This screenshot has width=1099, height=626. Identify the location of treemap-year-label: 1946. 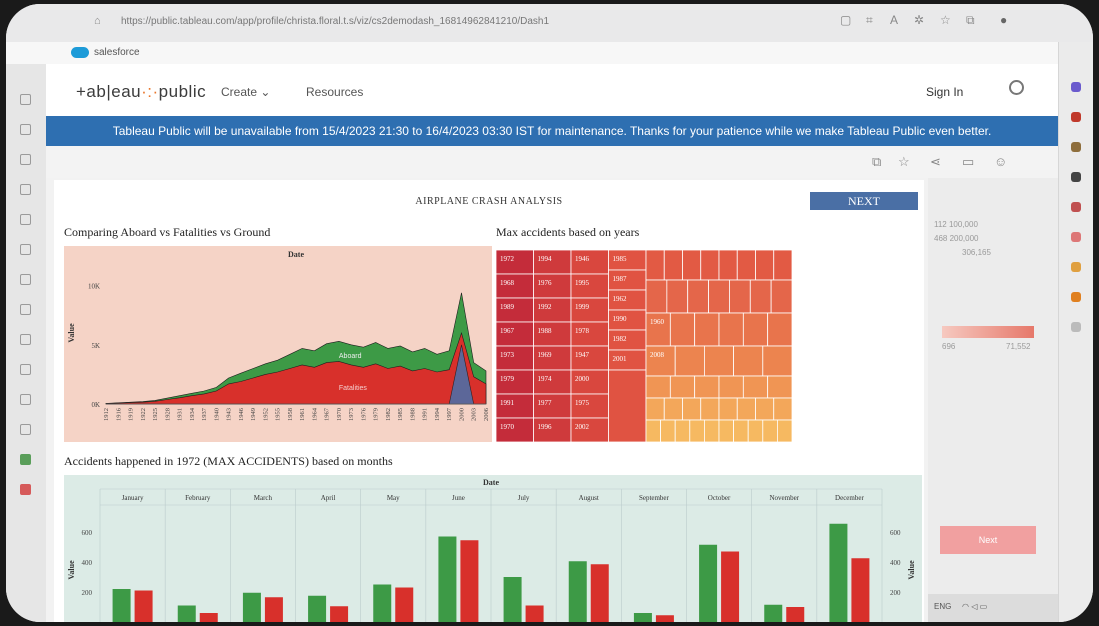
(582, 259).